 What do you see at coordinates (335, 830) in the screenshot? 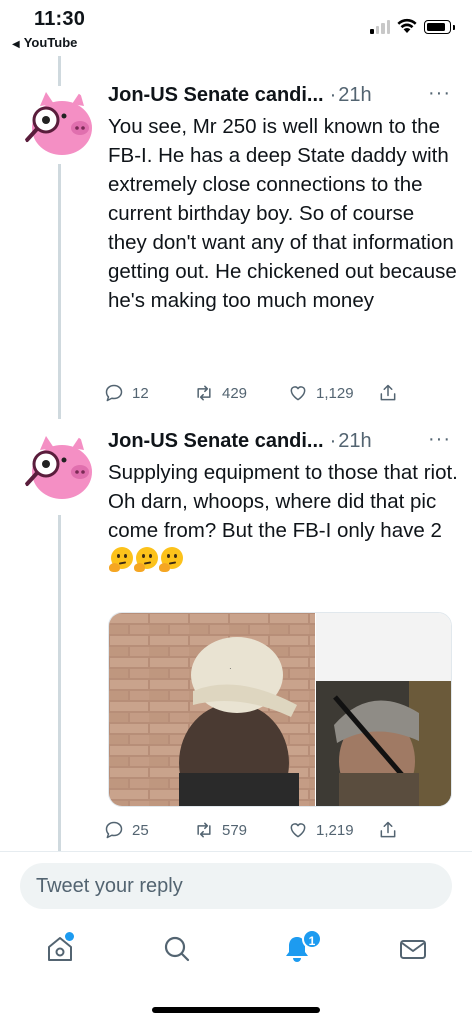
I see `like-count: 1,219` at bounding box center [335, 830].